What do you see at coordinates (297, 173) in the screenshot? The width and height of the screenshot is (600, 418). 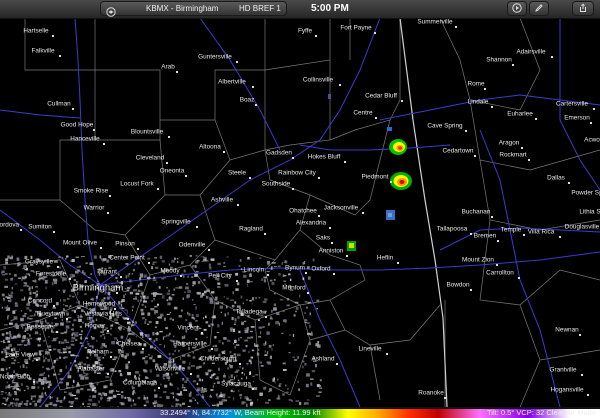 I see `city-label: Rainbow City` at bounding box center [297, 173].